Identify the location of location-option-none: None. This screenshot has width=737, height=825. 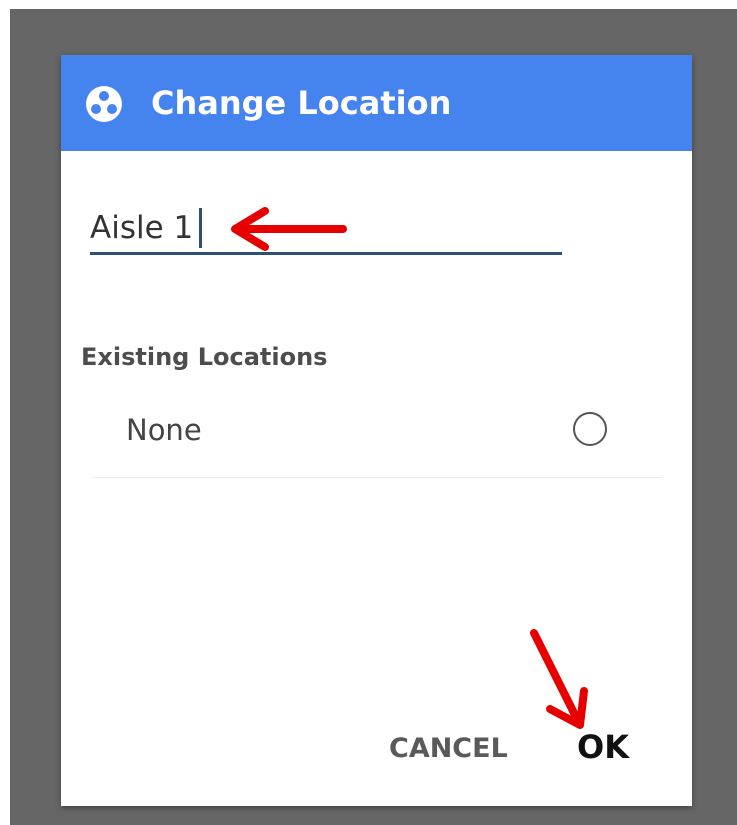
(377, 437).